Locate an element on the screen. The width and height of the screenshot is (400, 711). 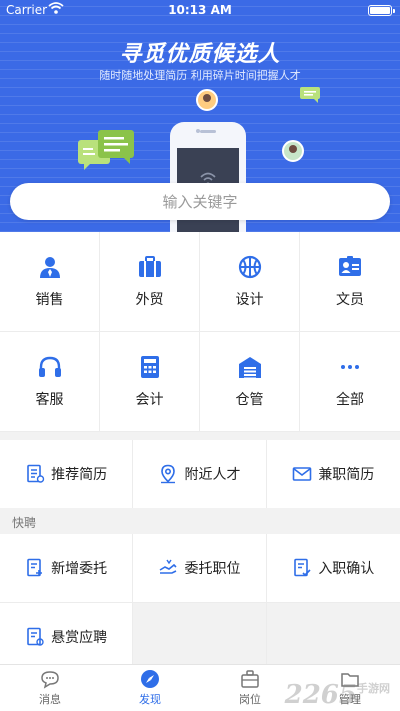
handshake-icon is located at coordinates (169, 566).